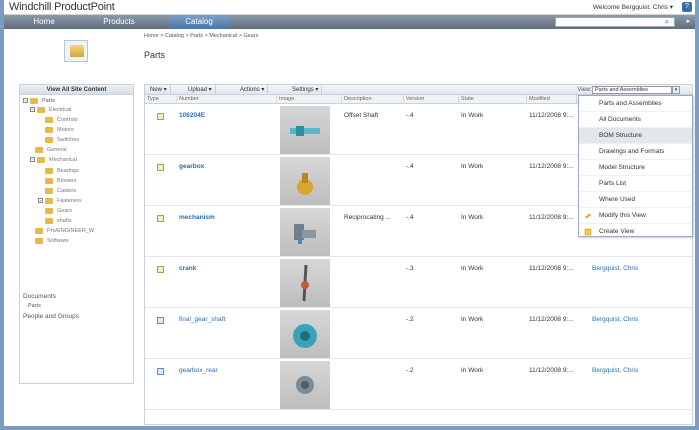  What do you see at coordinates (39, 296) in the screenshot?
I see `nav-link-documents: Documents` at bounding box center [39, 296].